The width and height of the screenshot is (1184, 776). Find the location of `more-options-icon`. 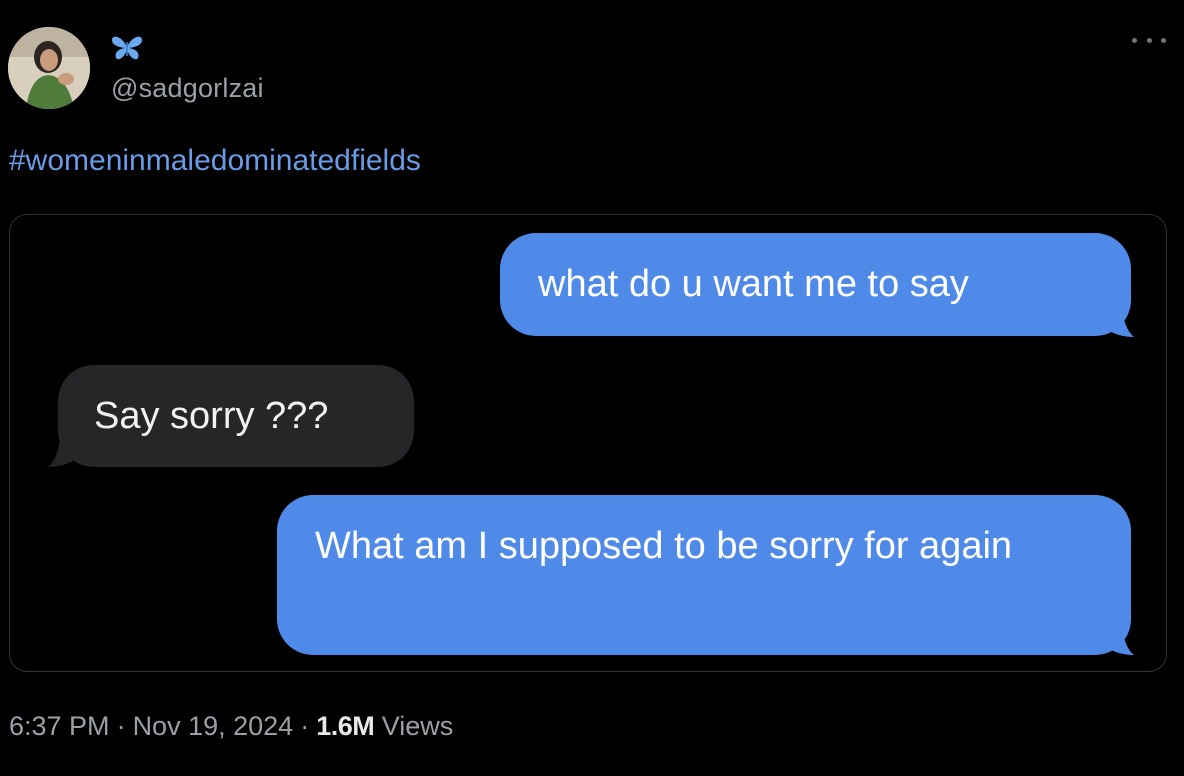

more-options-icon is located at coordinates (1149, 40).